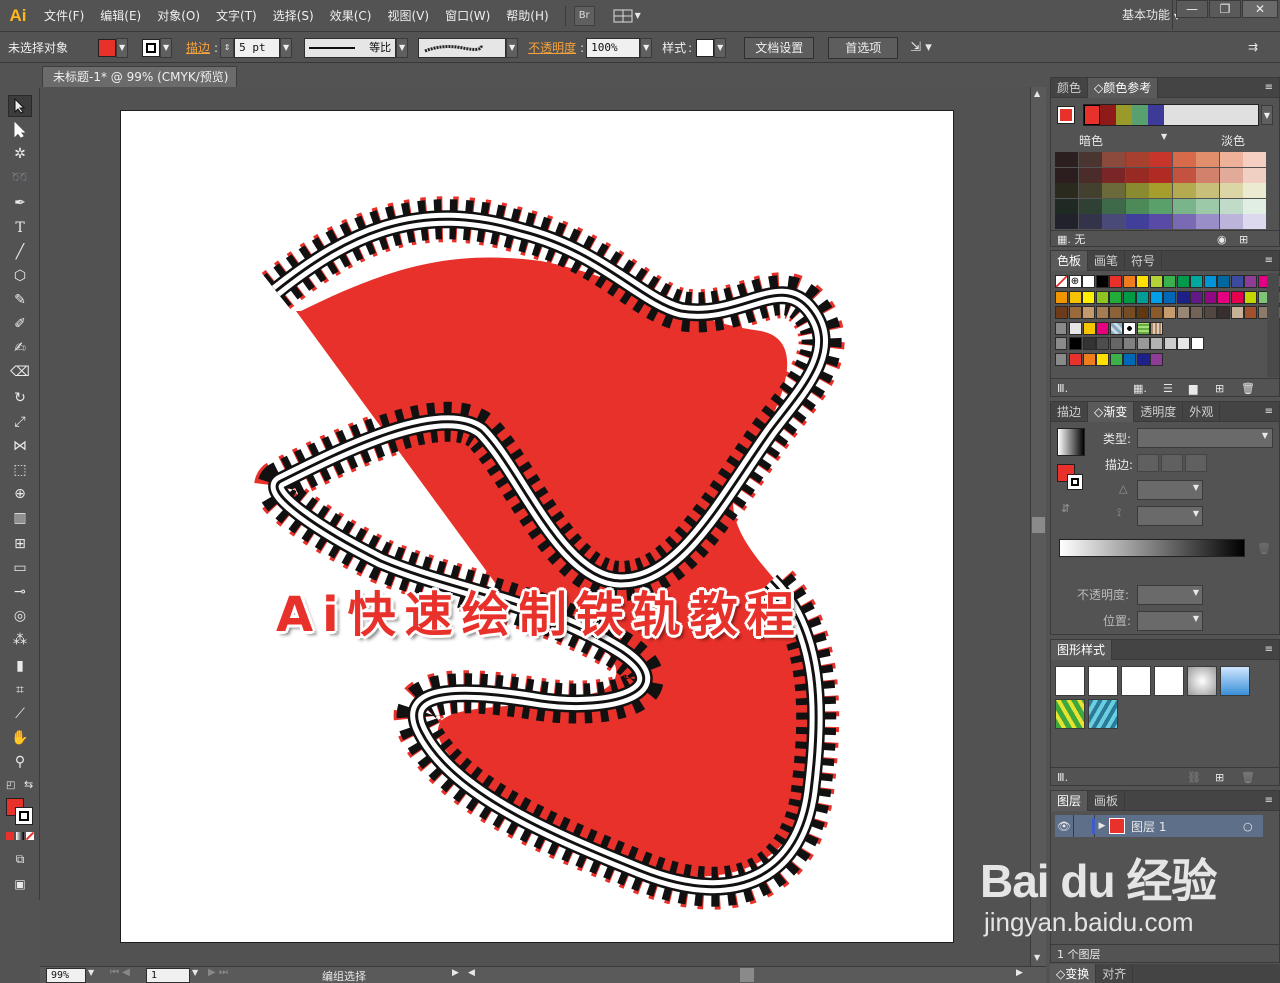 This screenshot has height=983, width=1280. Describe the element at coordinates (1264, 548) in the screenshot. I see `delete-stop-icon: 🗑` at that location.